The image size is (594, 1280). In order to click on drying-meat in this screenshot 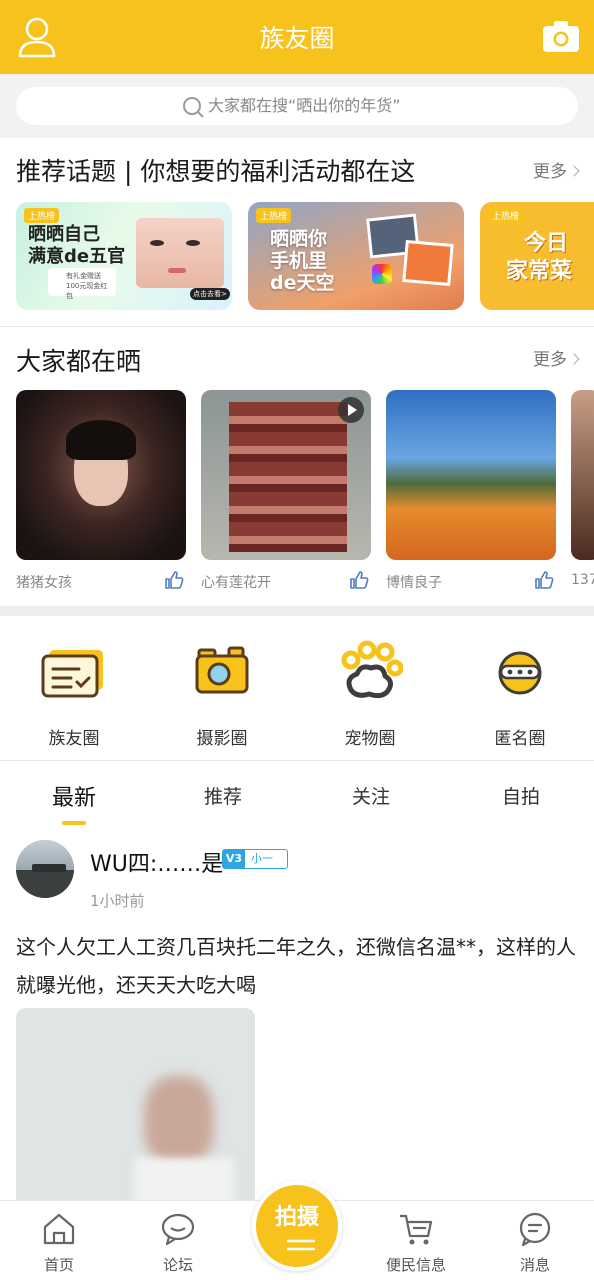, I will do `click(288, 477)`.